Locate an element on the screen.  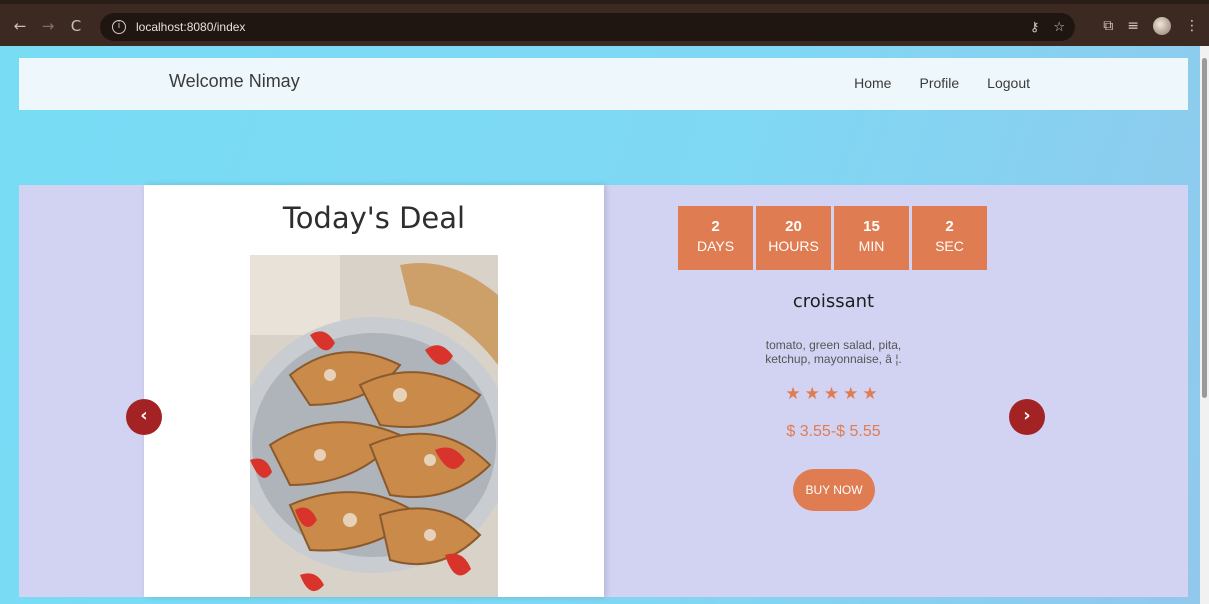
nav-home-link: Home is located at coordinates (872, 83).